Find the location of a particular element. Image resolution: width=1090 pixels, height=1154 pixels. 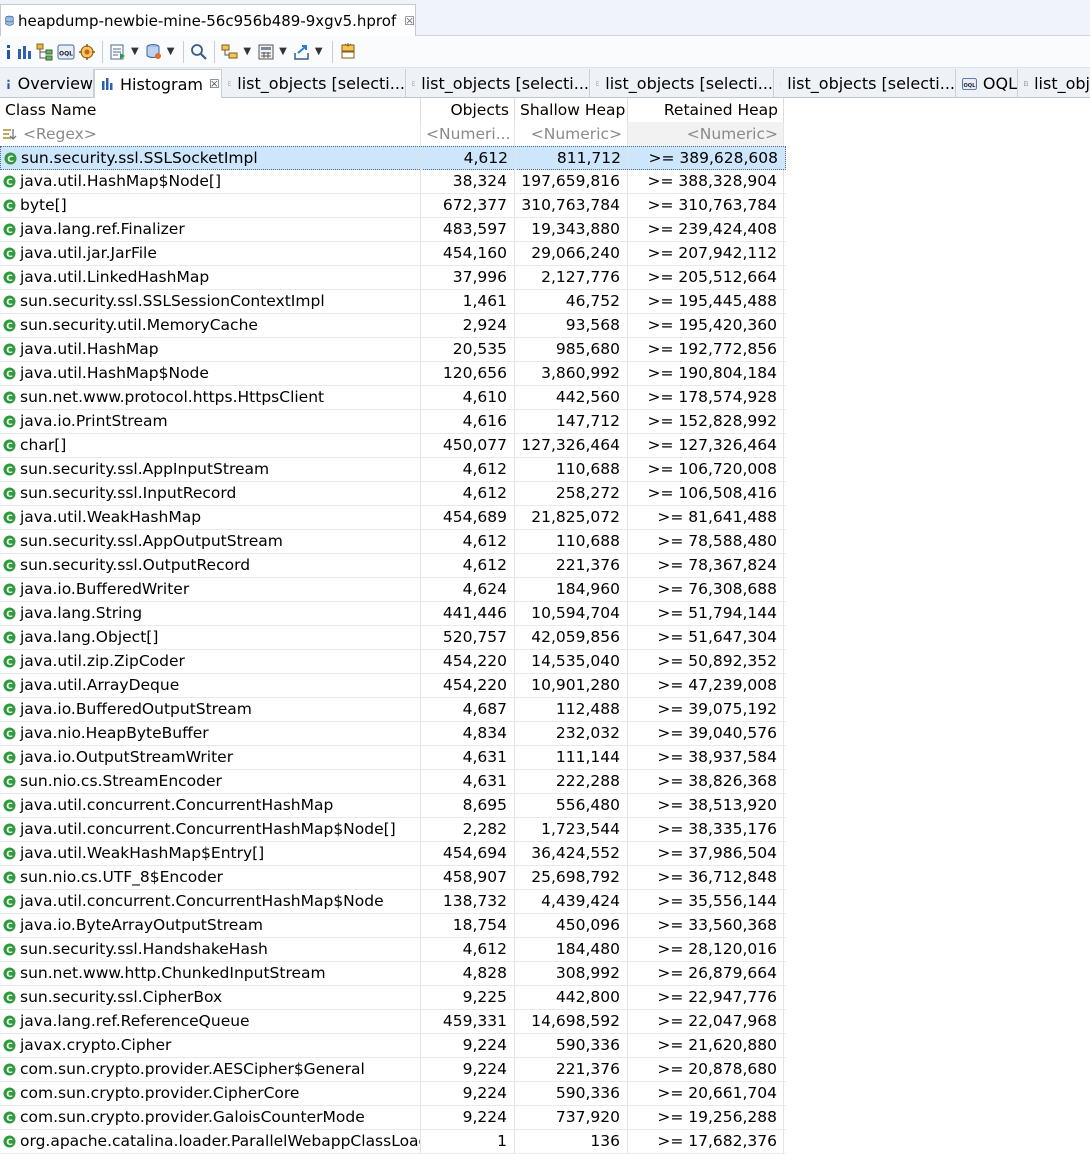

thread-overview-button is located at coordinates (87, 52).